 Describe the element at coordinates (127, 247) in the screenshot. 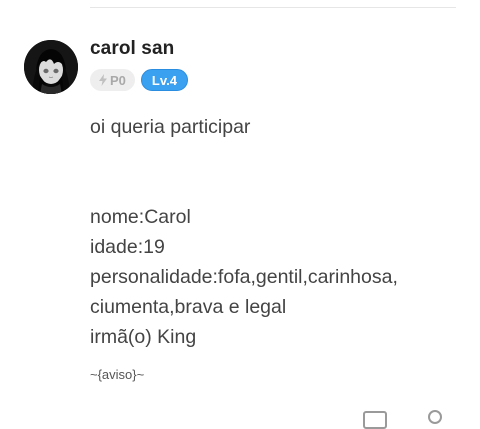

I see `message-line: idade:19` at that location.